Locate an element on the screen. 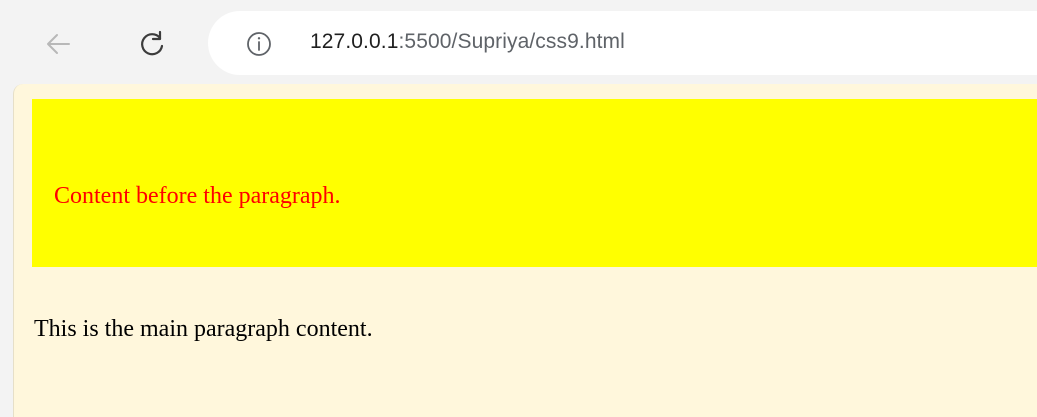  reload-icon is located at coordinates (152, 43).